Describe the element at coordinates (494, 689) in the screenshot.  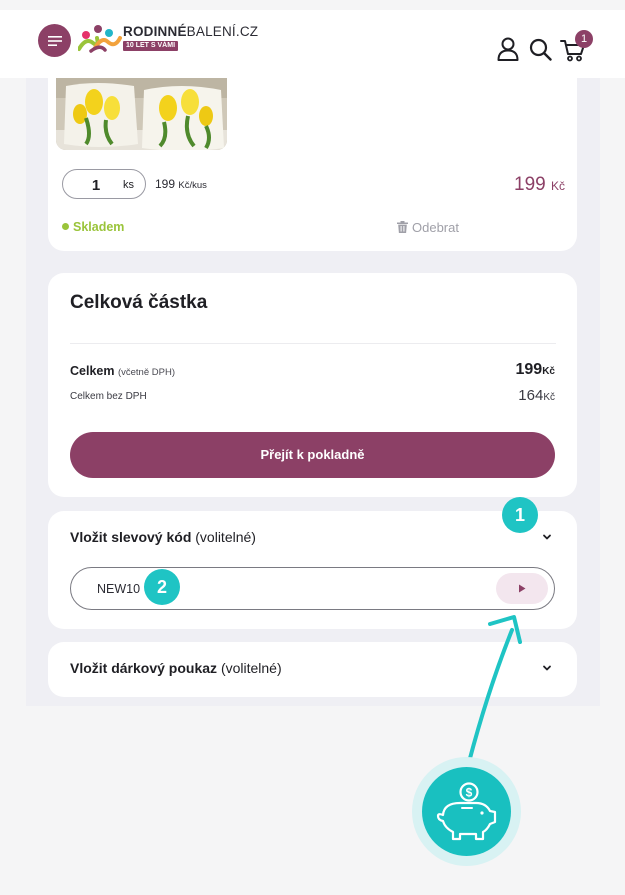
I see `annotation-arrow` at that location.